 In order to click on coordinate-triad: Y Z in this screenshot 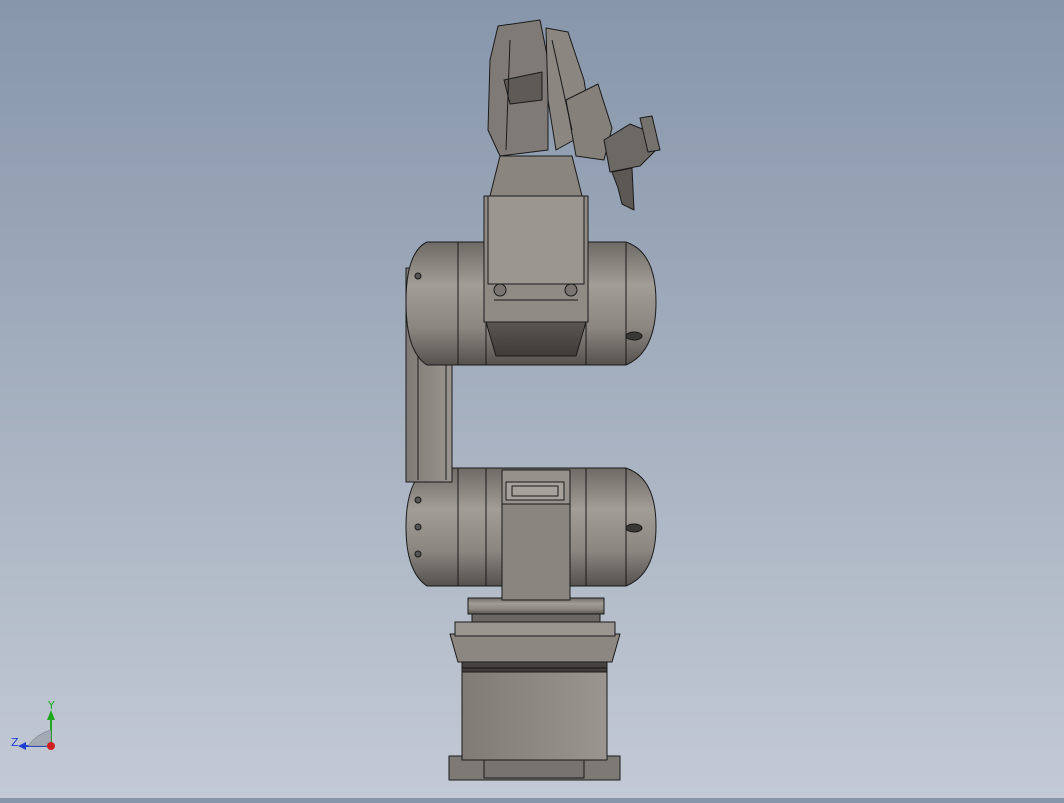, I will do `click(33, 724)`.